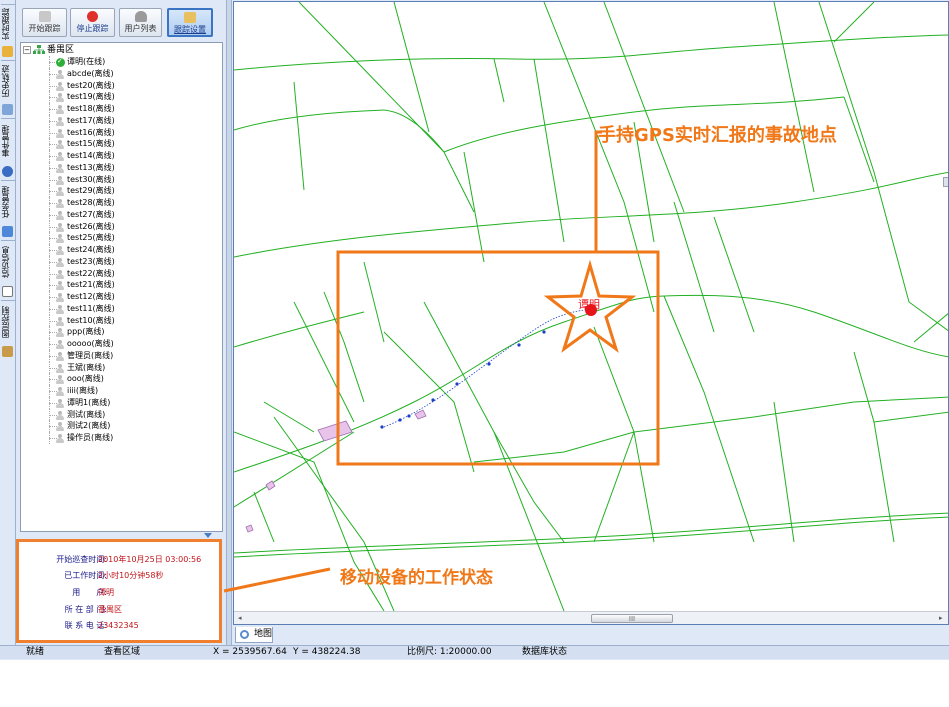  Describe the element at coordinates (8, 322) in the screenshot. I see `tab-layer-control: 图层控制` at that location.